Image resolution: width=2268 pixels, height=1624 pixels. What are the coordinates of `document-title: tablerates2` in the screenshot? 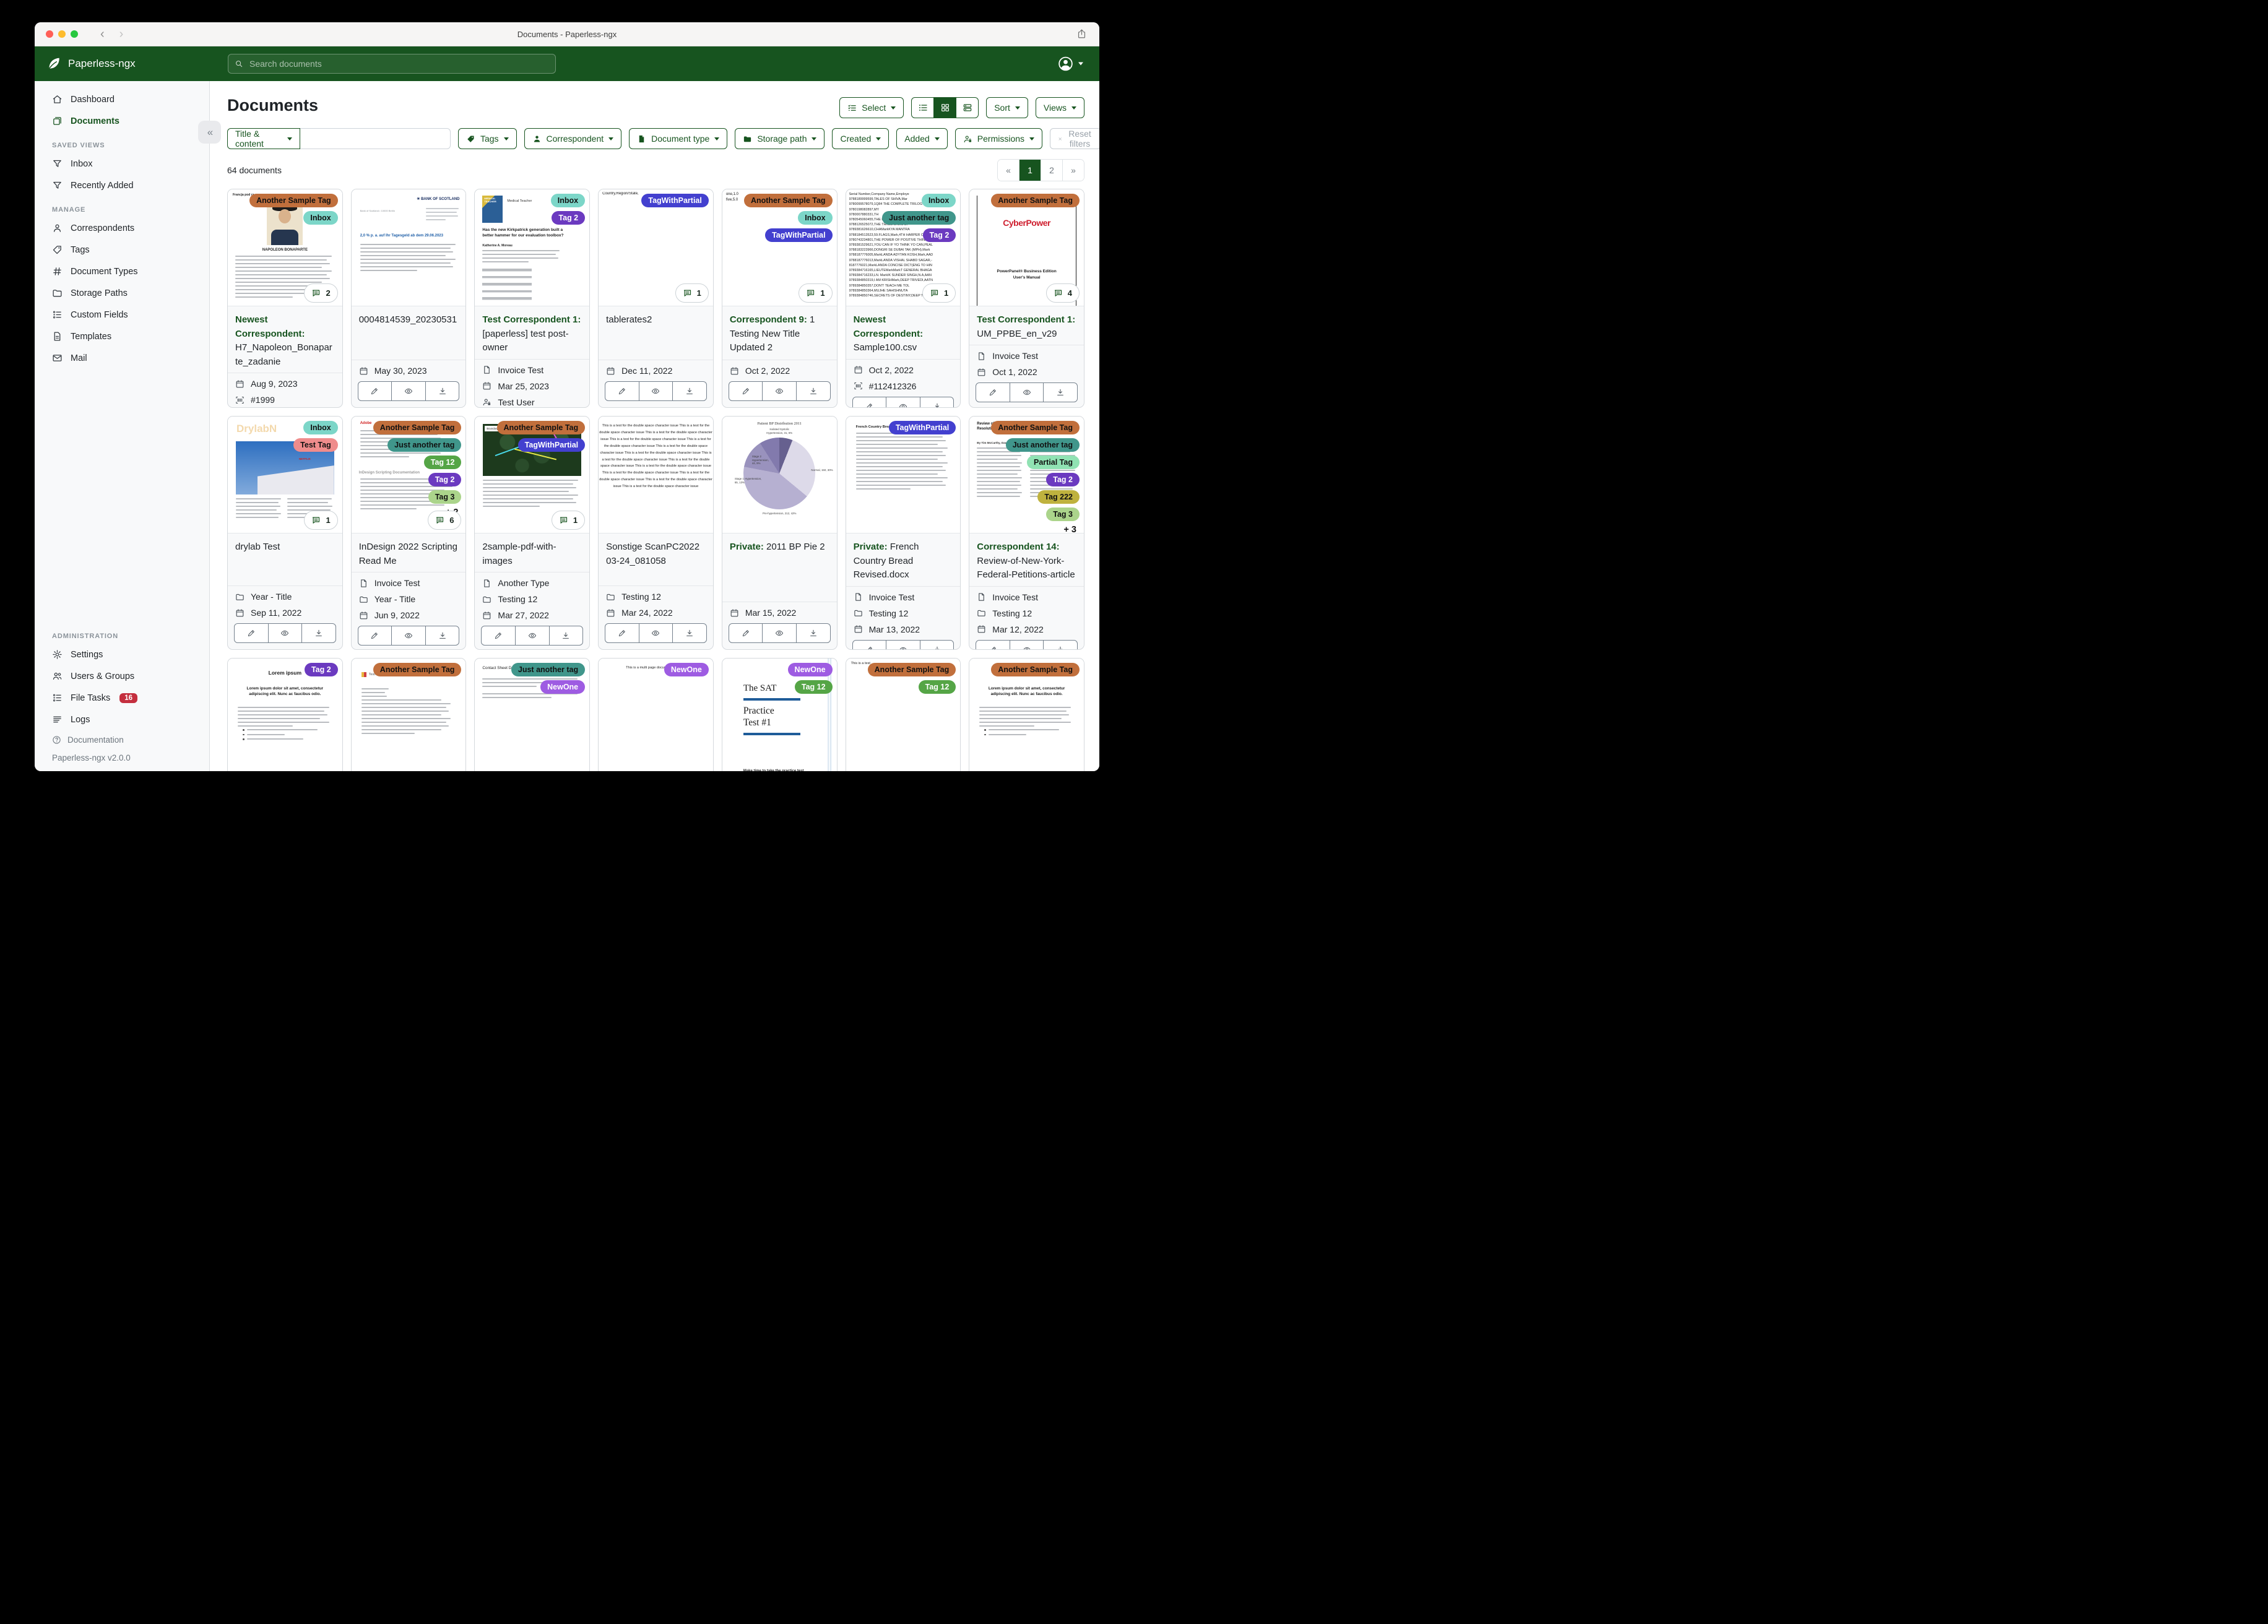 It's located at (656, 333).